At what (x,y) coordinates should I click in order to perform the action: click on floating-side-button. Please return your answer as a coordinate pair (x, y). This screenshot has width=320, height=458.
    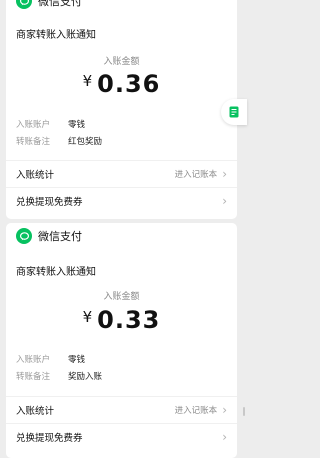
    Looking at the image, I should click on (234, 112).